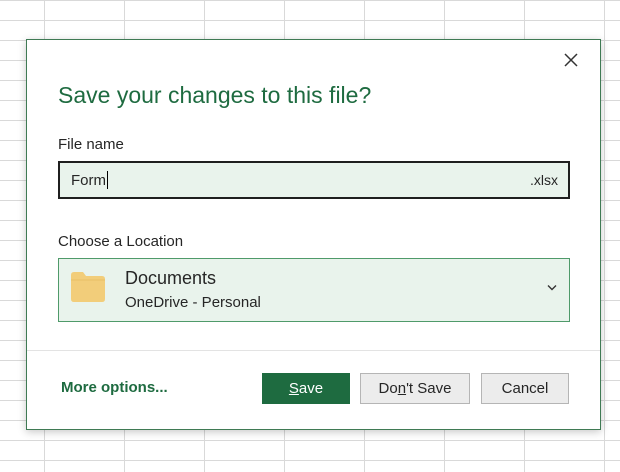 The width and height of the screenshot is (620, 472). I want to click on location-subtitle: OneDrive - Personal, so click(193, 302).